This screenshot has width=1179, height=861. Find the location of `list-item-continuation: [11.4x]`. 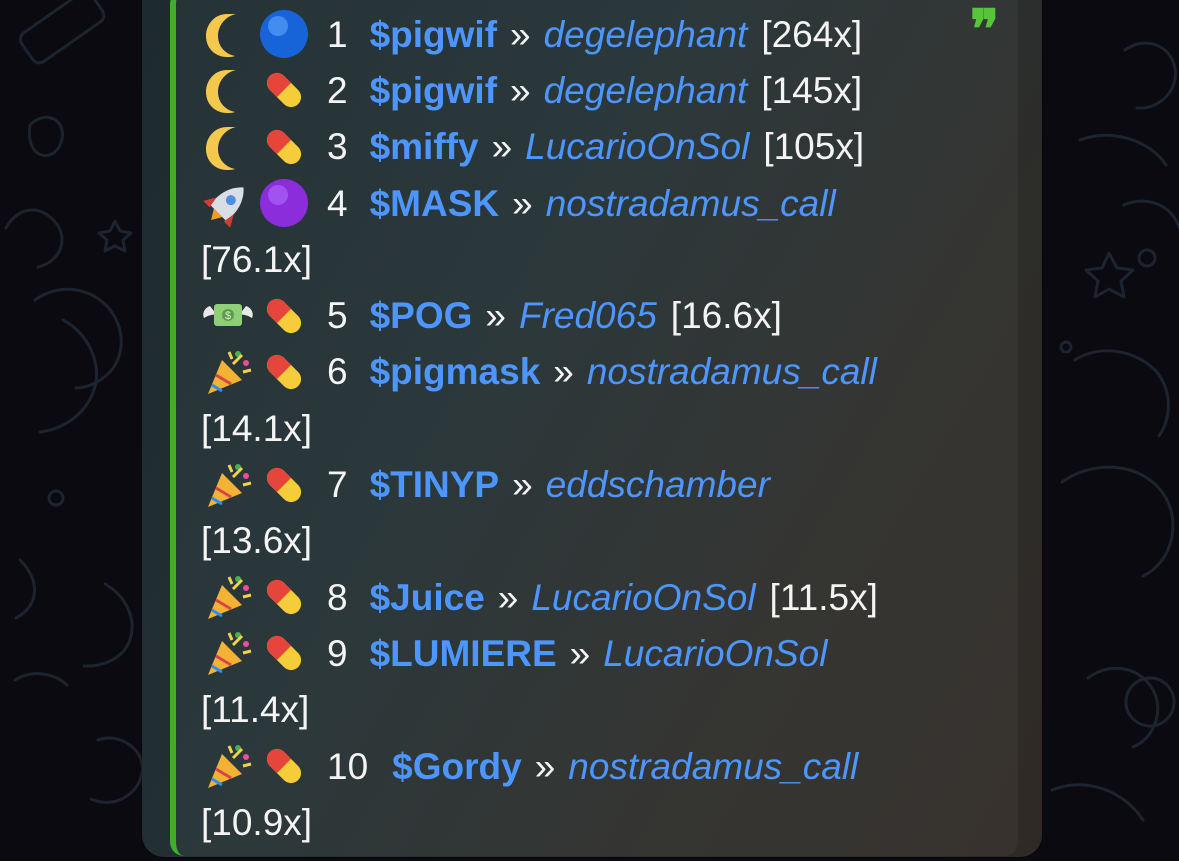

list-item-continuation: [11.4x] is located at coordinates (595, 710).